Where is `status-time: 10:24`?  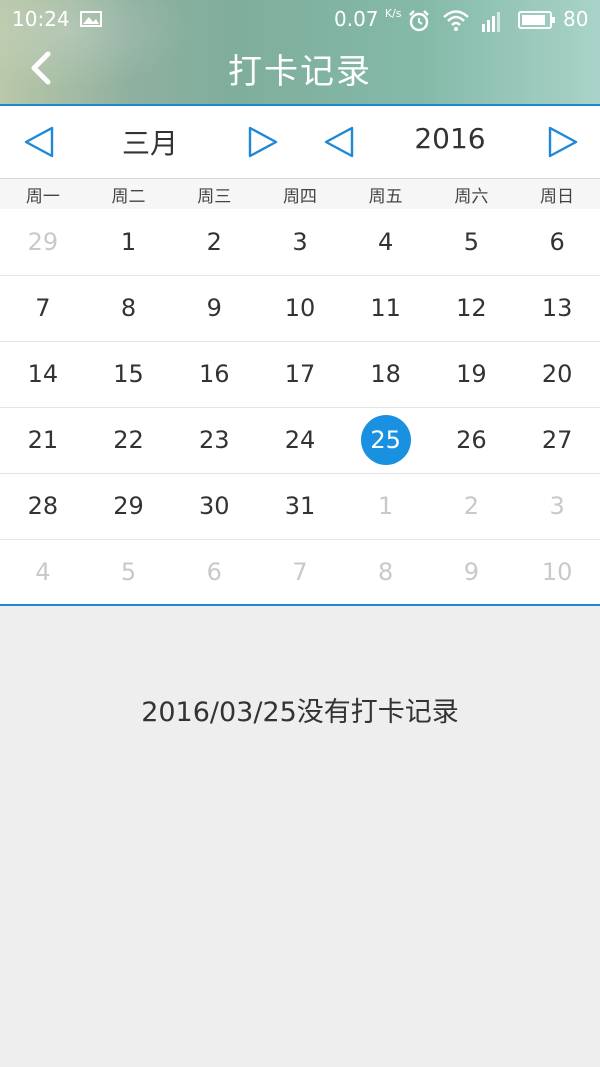
status-time: 10:24 is located at coordinates (41, 19).